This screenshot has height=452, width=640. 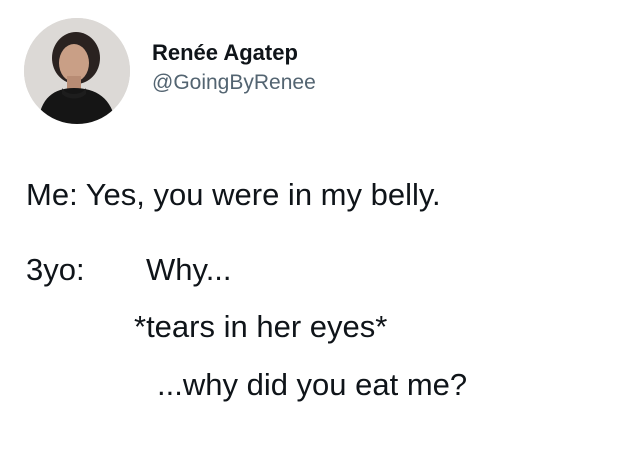 I want to click on tweet-line-1: Me: Yes, you were in my belly., so click(x=233, y=194).